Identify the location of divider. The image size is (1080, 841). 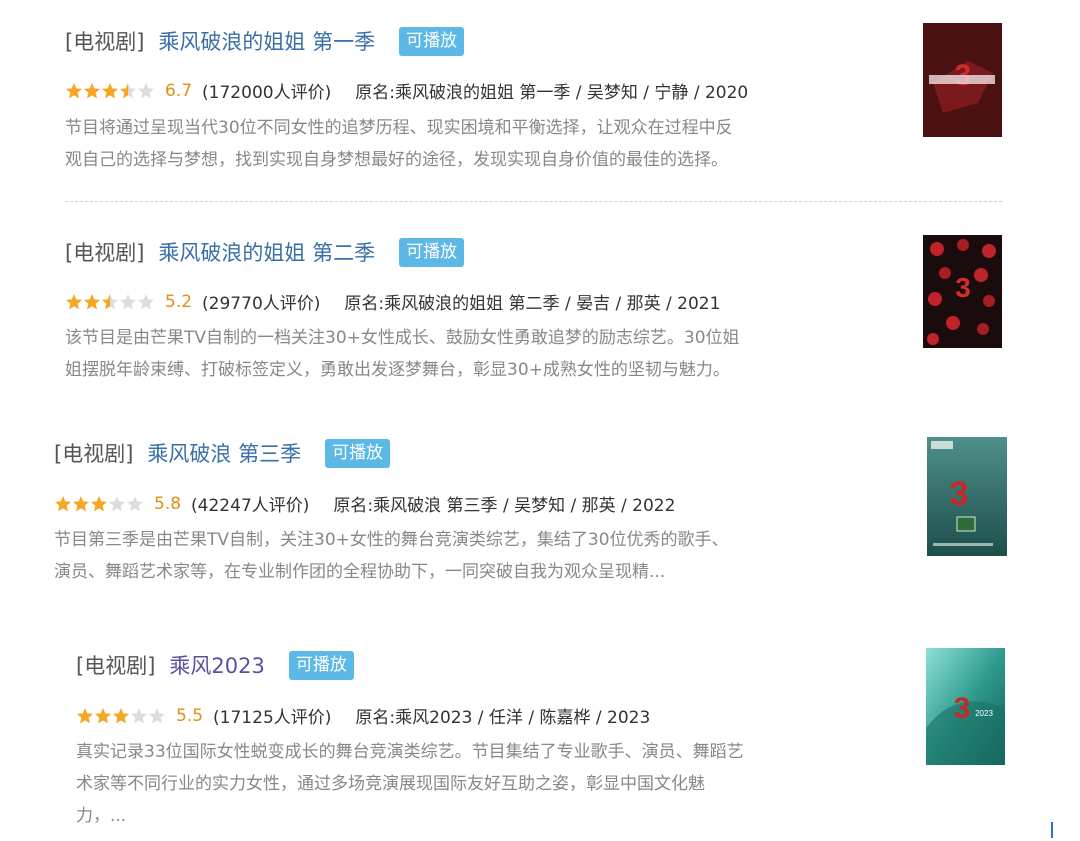
(533, 201).